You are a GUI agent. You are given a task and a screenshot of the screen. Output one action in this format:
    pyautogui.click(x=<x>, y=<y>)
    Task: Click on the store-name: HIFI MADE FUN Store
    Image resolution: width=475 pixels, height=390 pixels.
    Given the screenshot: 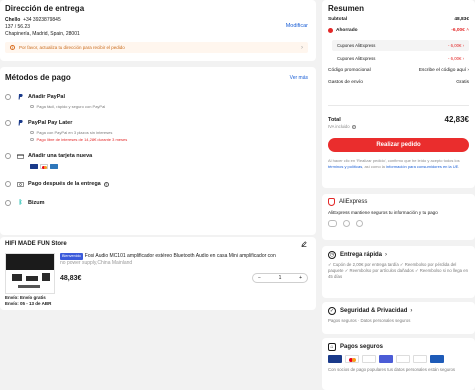 What is the action you would take?
    pyautogui.click(x=36, y=244)
    